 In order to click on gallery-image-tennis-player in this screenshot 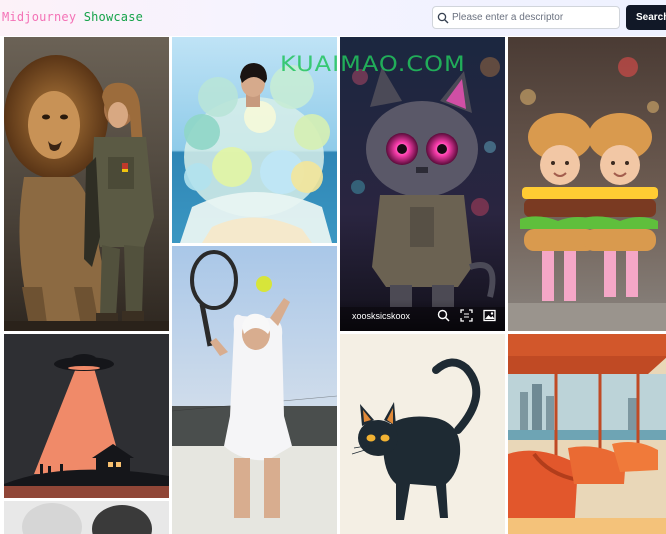, I will do `click(254, 390)`.